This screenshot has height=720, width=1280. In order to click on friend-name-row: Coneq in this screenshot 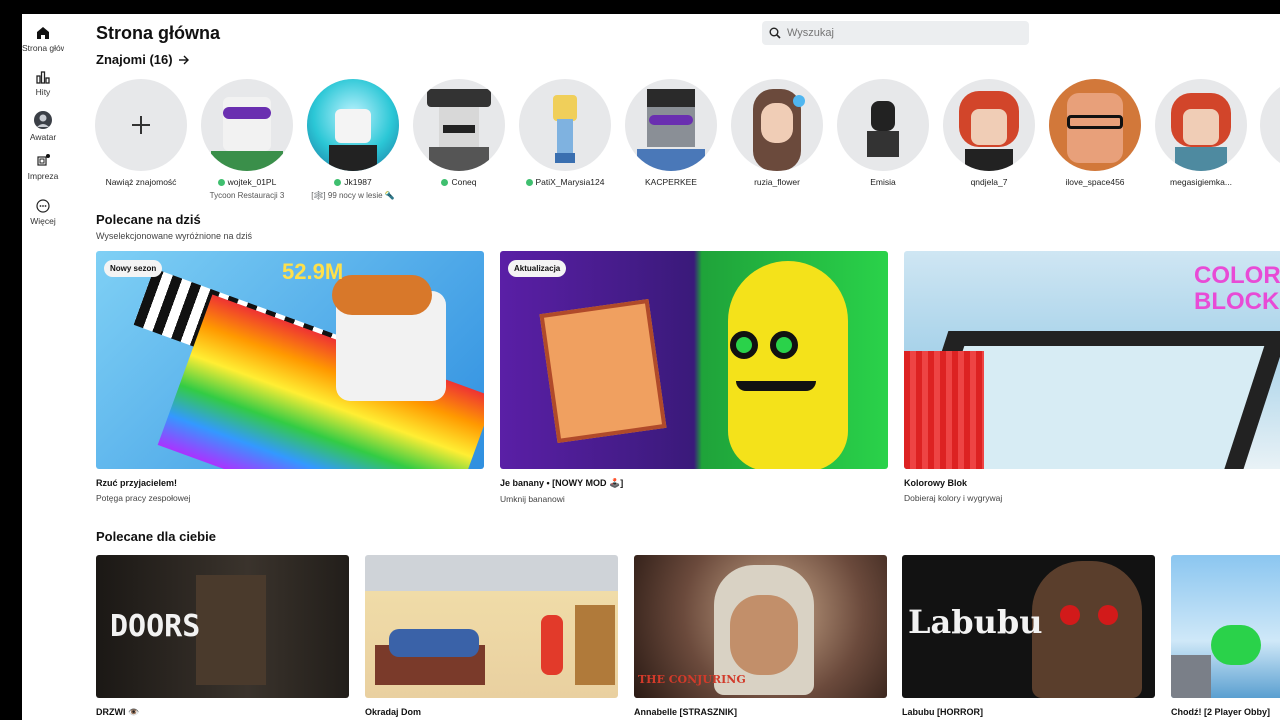, I will do `click(459, 182)`.